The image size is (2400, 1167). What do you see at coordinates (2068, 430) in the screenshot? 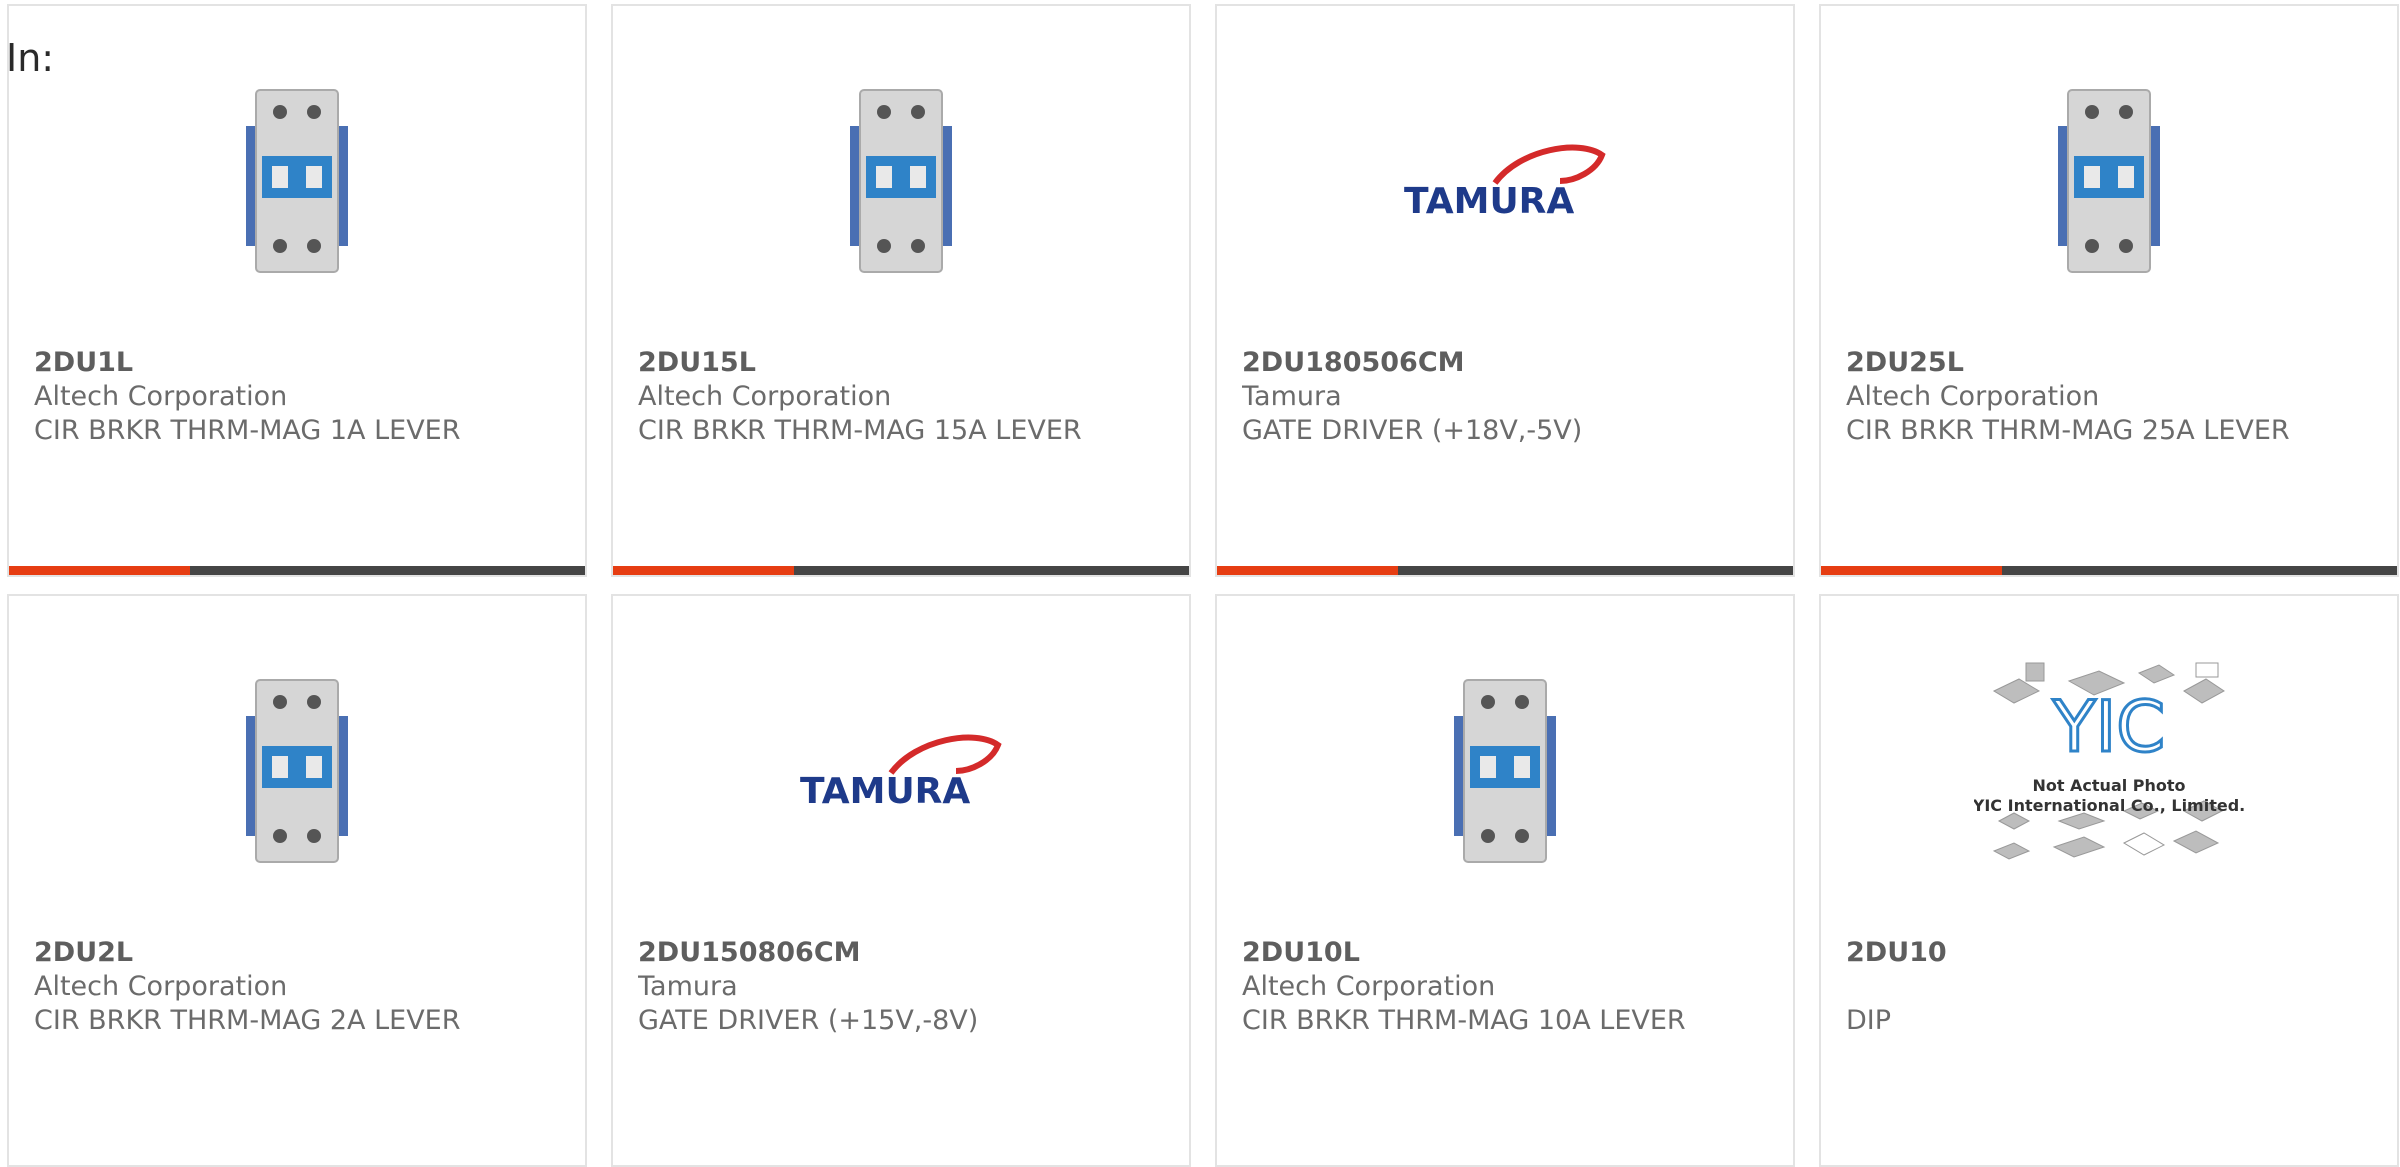
I see `description: CIR BRKR THRM-MAG 25A LEVER` at bounding box center [2068, 430].